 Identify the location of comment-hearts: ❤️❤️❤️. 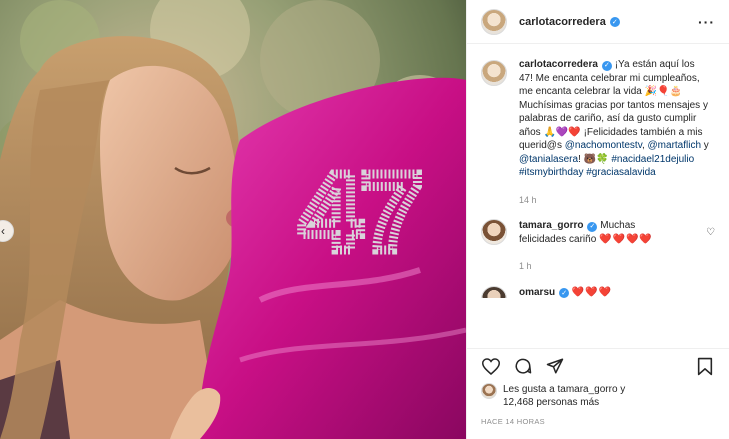
(592, 292).